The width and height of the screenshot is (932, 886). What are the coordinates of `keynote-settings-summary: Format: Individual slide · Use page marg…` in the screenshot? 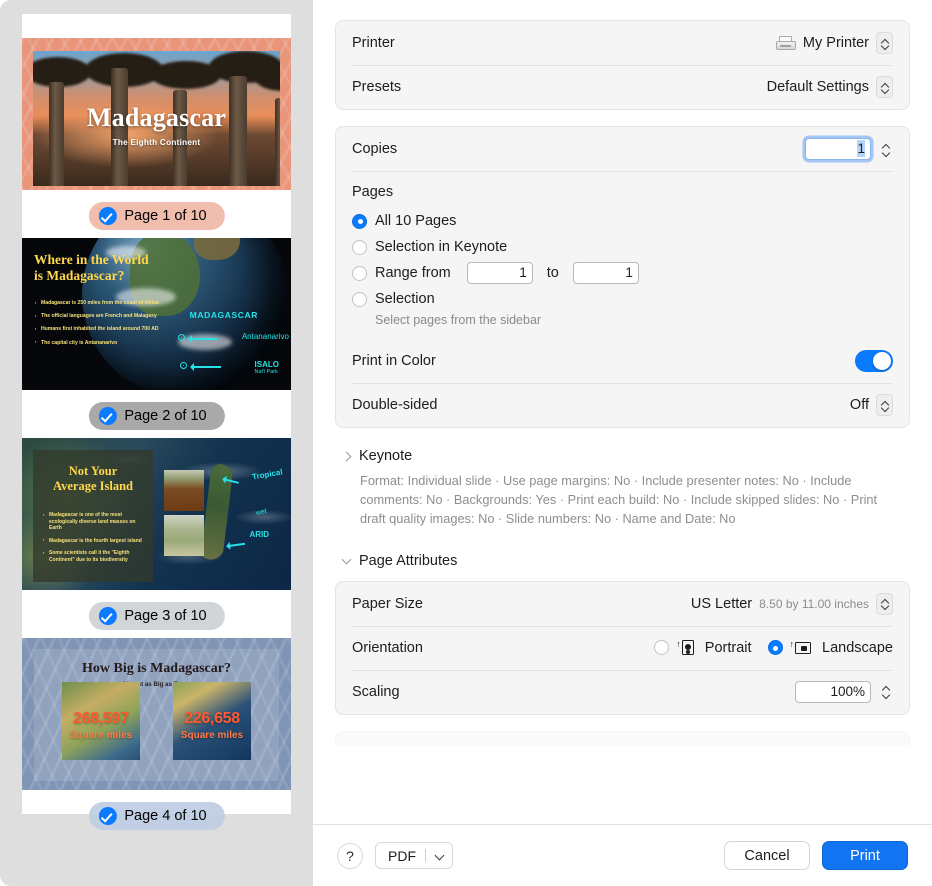 It's located at (619, 499).